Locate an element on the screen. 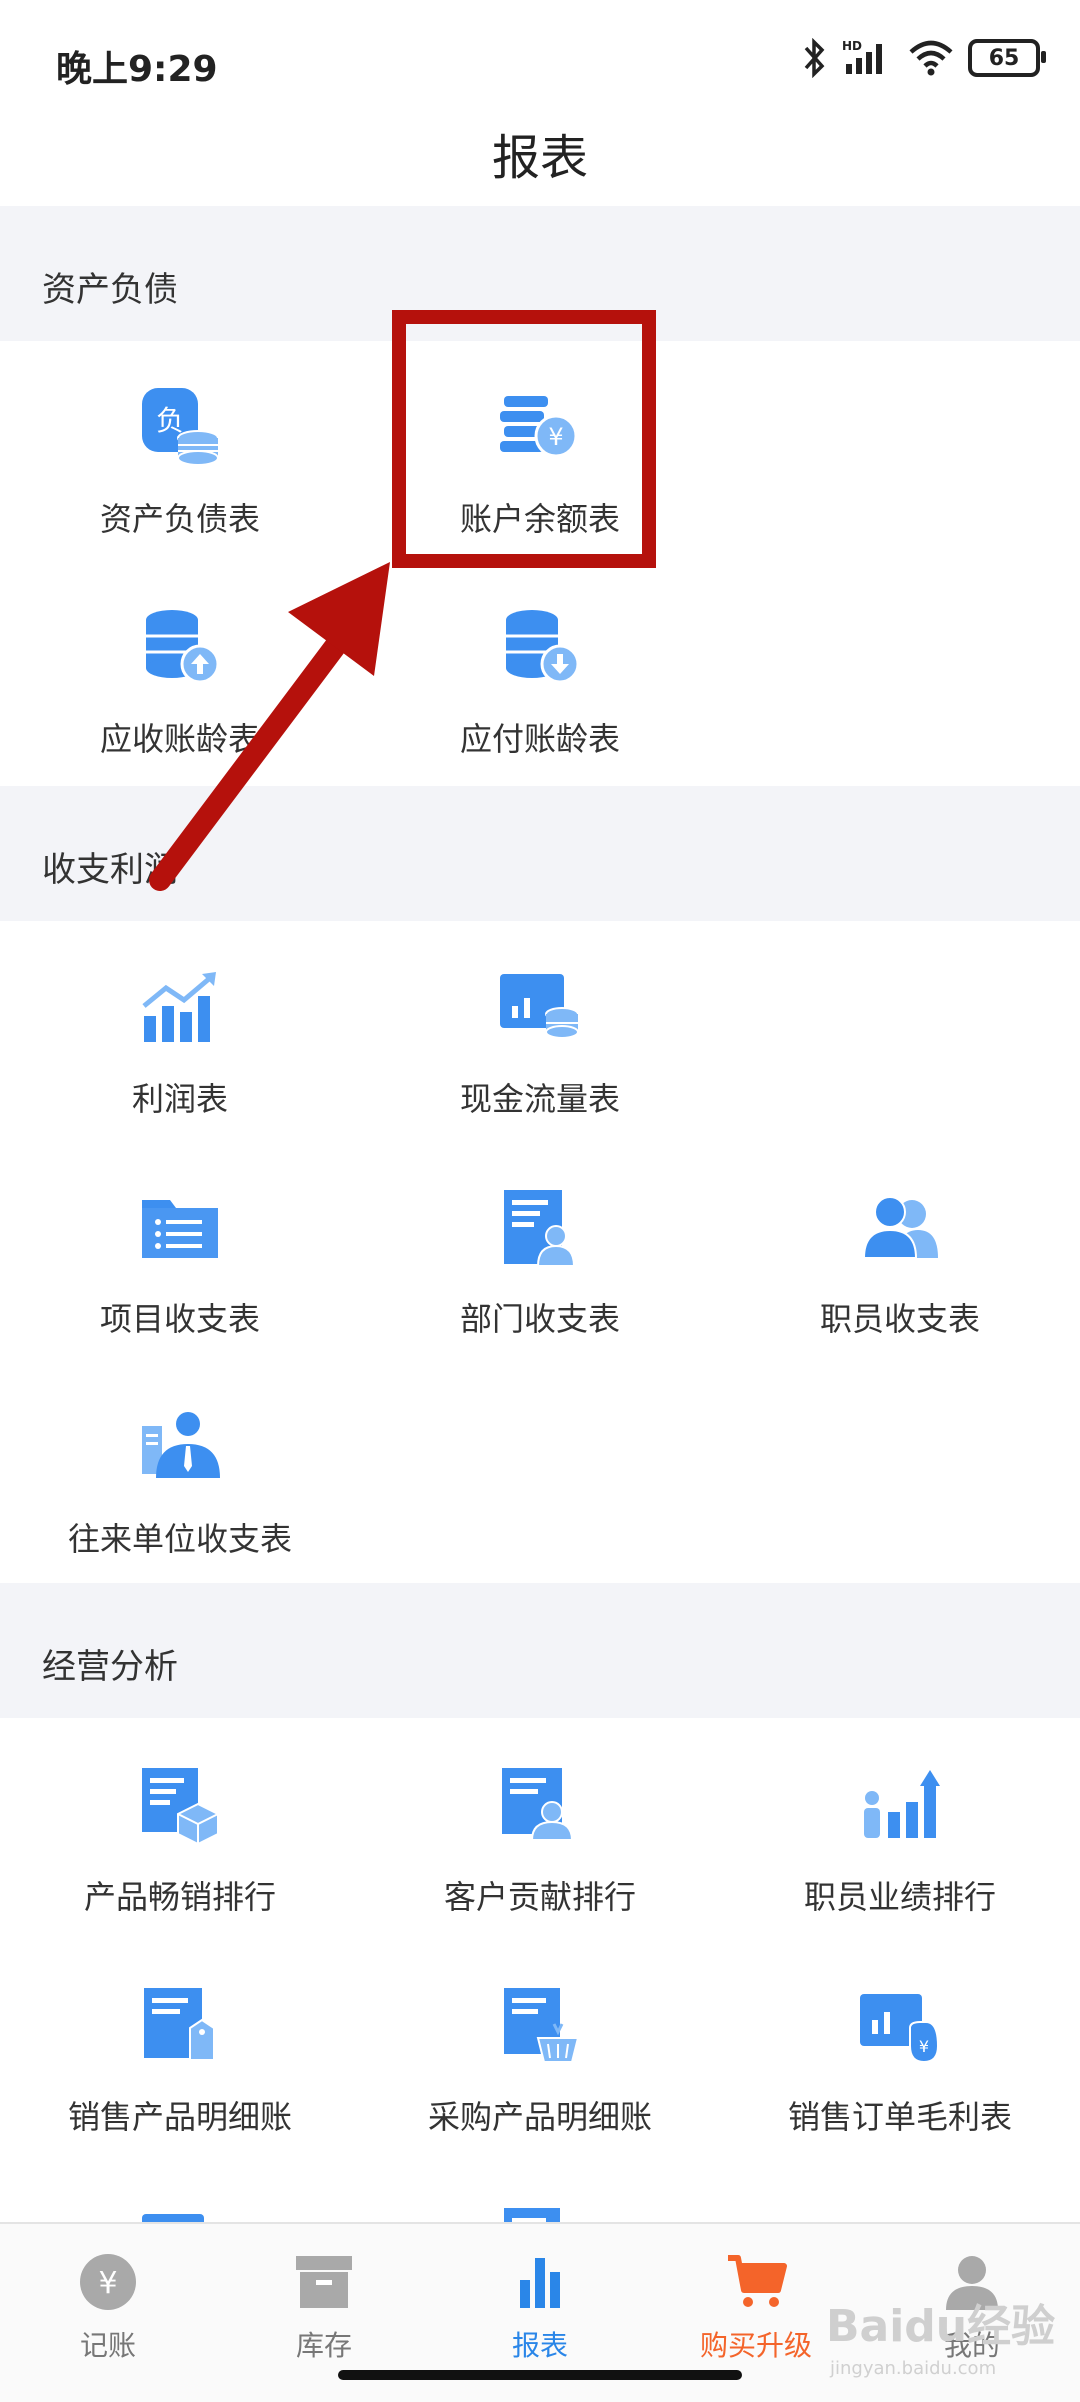 The width and height of the screenshot is (1080, 2402). report-label: 资产负债表 is located at coordinates (179, 519).